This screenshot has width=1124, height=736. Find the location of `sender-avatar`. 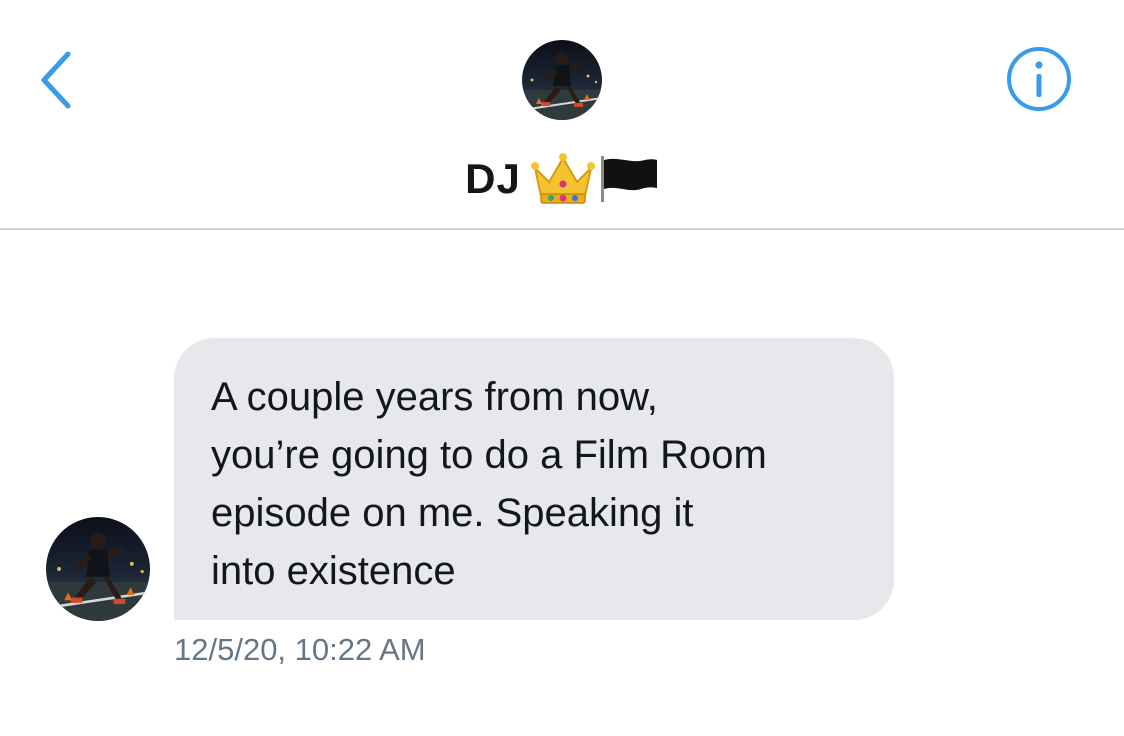

sender-avatar is located at coordinates (98, 569).